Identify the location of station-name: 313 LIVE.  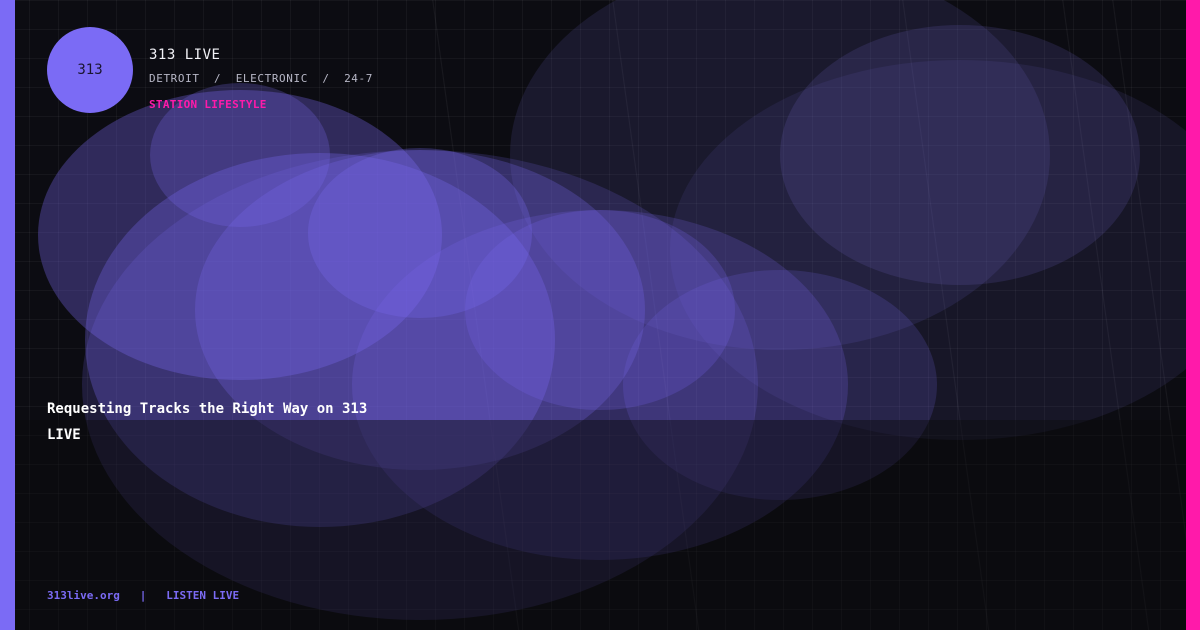
(185, 55).